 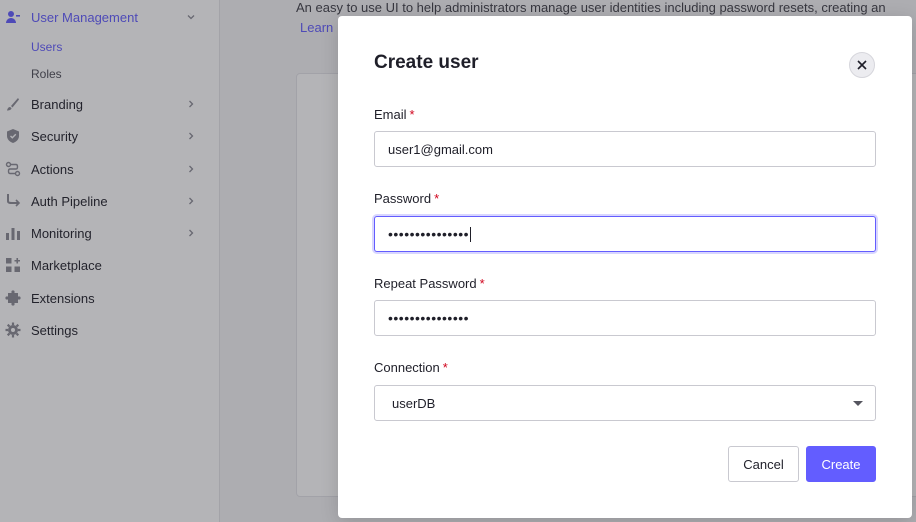 What do you see at coordinates (425, 283) in the screenshot?
I see `repeat-password-label-text: Repeat Password` at bounding box center [425, 283].